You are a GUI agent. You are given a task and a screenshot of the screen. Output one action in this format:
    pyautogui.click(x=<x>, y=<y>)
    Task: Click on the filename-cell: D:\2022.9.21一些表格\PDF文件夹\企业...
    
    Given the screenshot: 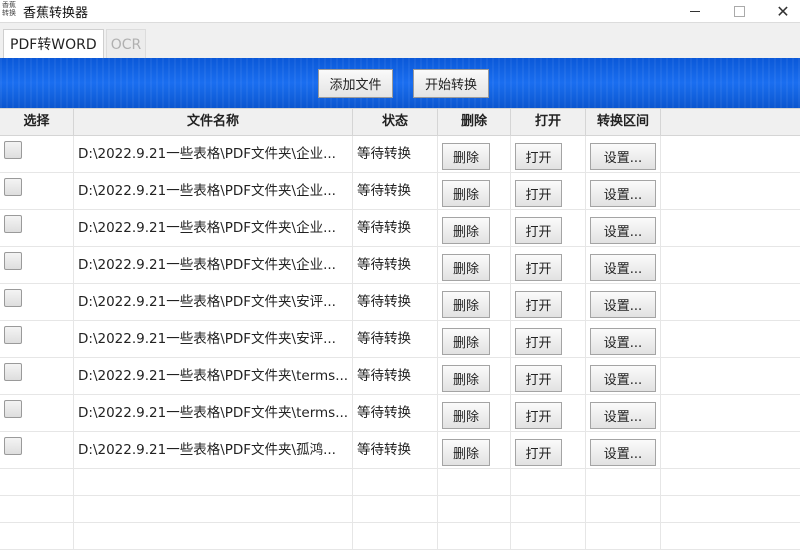 What is the action you would take?
    pyautogui.click(x=213, y=191)
    